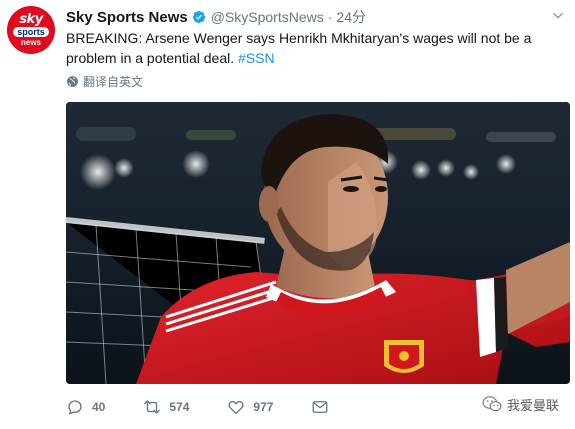 The height and width of the screenshot is (429, 575). I want to click on author-name: Sky Sports News, so click(127, 17).